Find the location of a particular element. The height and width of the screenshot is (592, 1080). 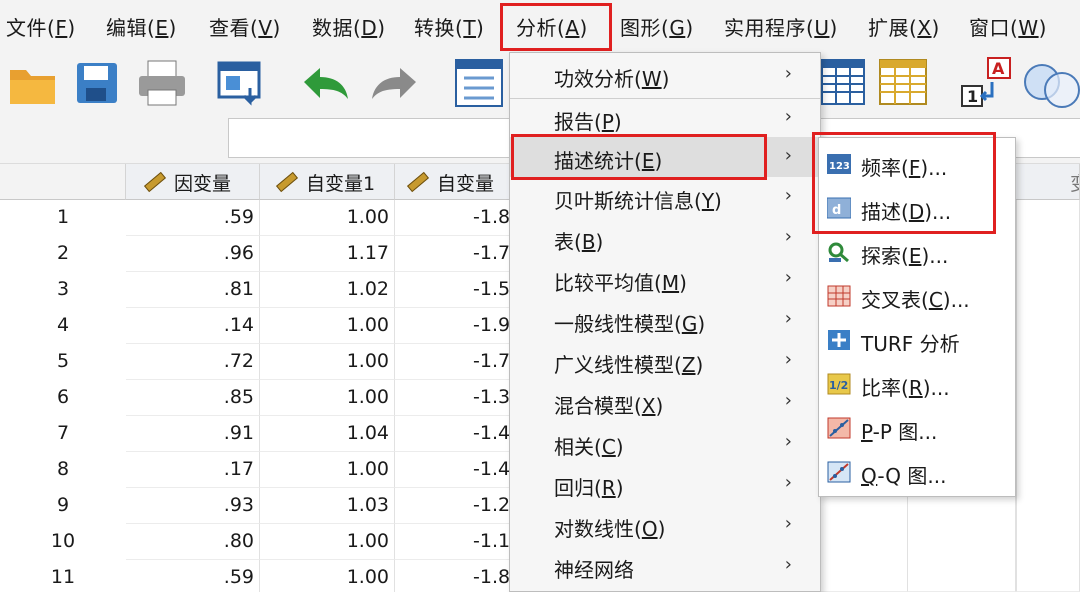

value-labels-icon: A 1 is located at coordinates (988, 82).